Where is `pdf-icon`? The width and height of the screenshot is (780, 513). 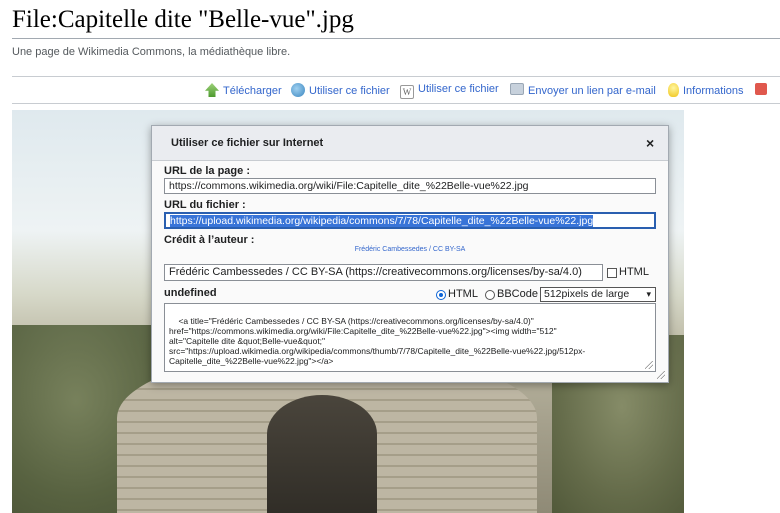
pdf-icon is located at coordinates (761, 89).